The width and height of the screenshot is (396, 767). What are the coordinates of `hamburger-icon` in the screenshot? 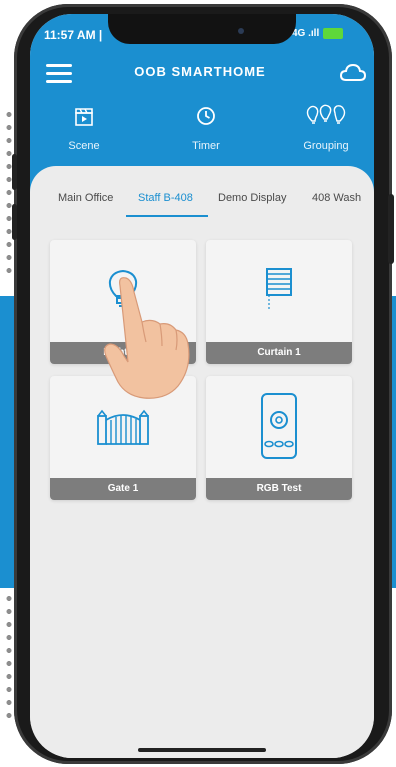 It's located at (59, 65).